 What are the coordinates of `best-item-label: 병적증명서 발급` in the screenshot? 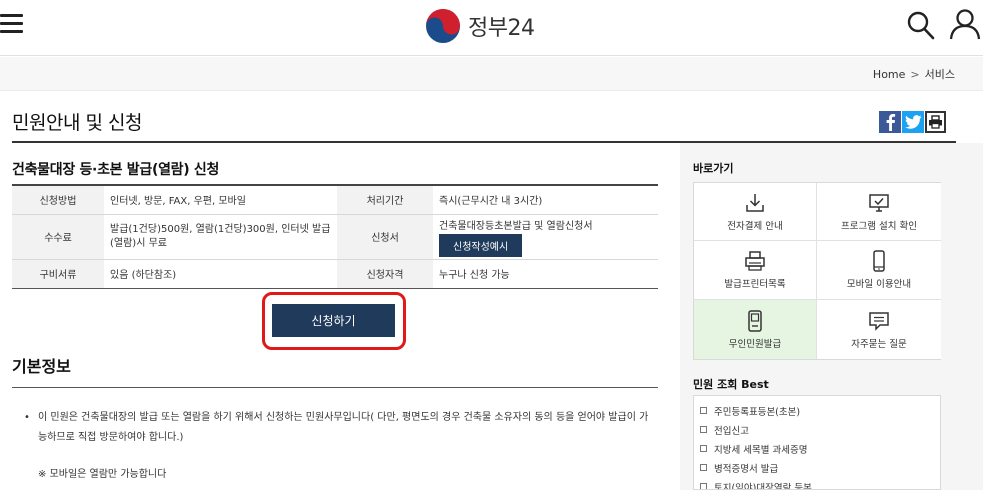 It's located at (746, 469).